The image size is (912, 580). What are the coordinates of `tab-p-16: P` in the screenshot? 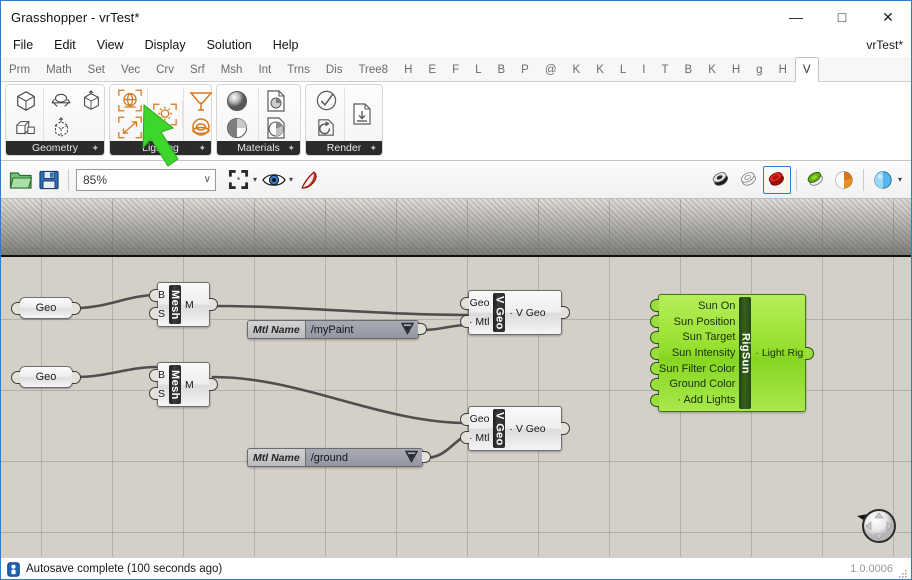 It's located at (525, 69).